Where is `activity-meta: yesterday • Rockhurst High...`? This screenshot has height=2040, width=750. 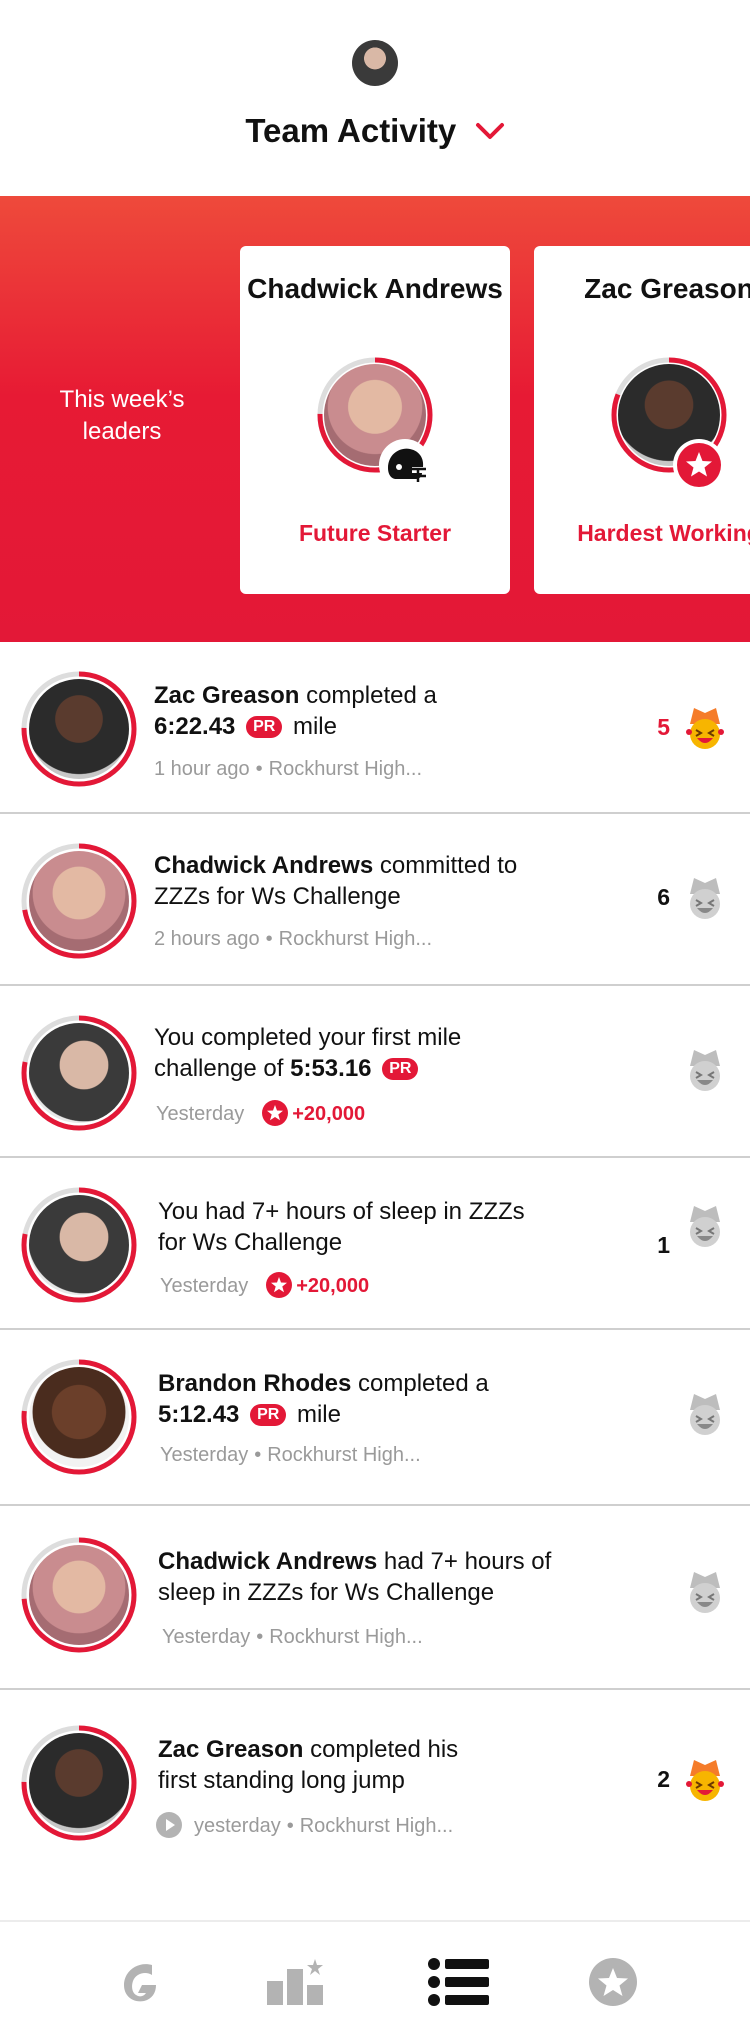
activity-meta: yesterday • Rockhurst High... is located at coordinates (304, 1825).